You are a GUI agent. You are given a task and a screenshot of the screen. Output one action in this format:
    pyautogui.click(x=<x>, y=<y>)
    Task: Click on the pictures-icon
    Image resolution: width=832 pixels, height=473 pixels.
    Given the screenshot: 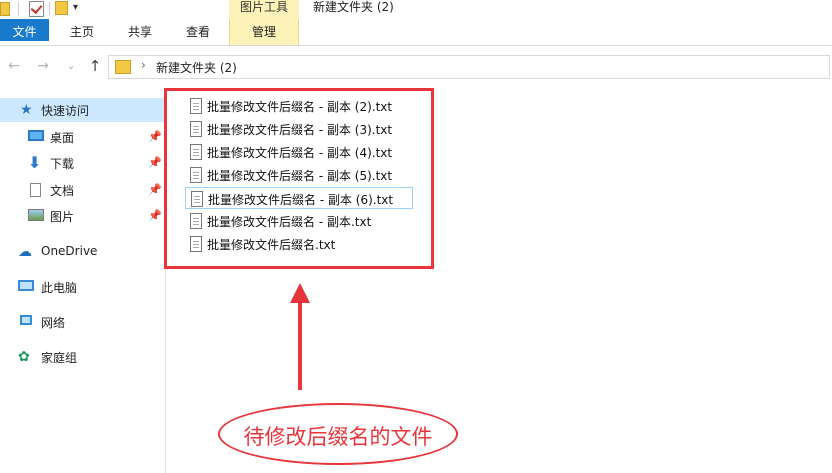 What is the action you would take?
    pyautogui.click(x=36, y=215)
    